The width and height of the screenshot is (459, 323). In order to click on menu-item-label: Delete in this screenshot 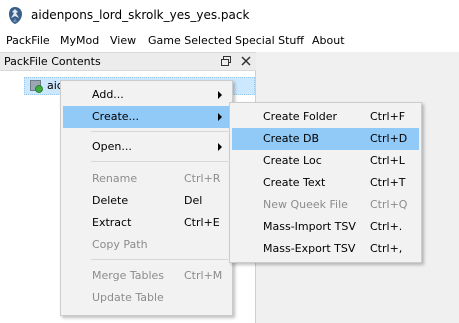, I will do `click(110, 200)`.